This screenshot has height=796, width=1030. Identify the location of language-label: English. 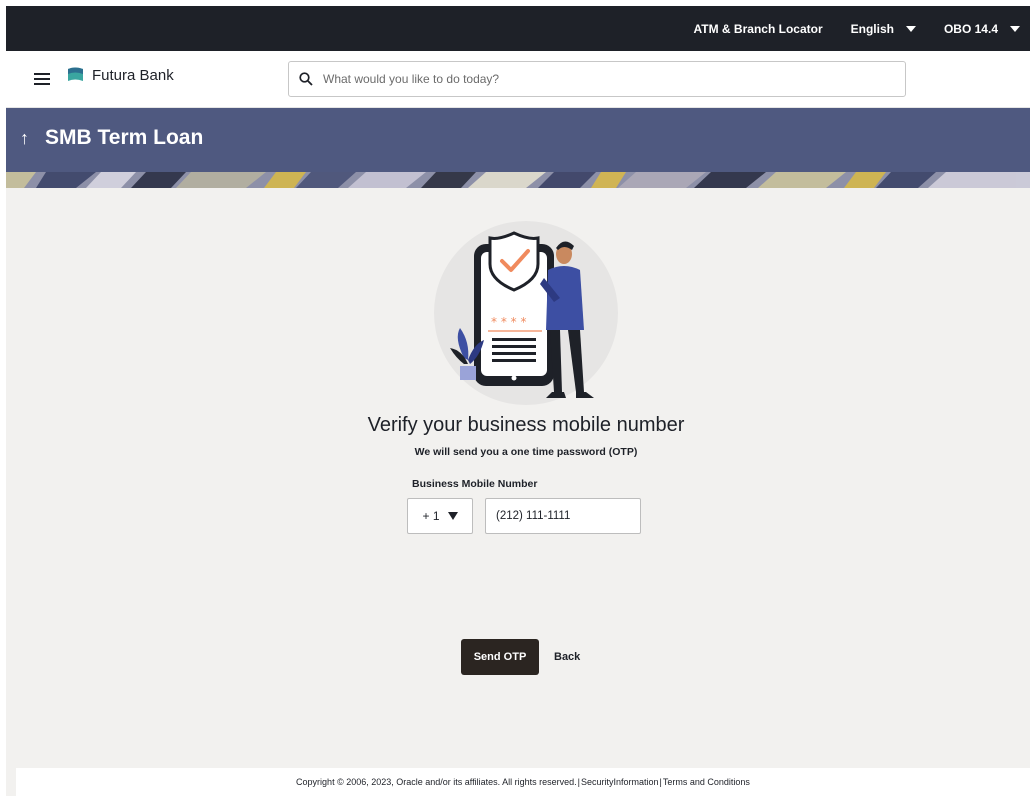
(872, 28).